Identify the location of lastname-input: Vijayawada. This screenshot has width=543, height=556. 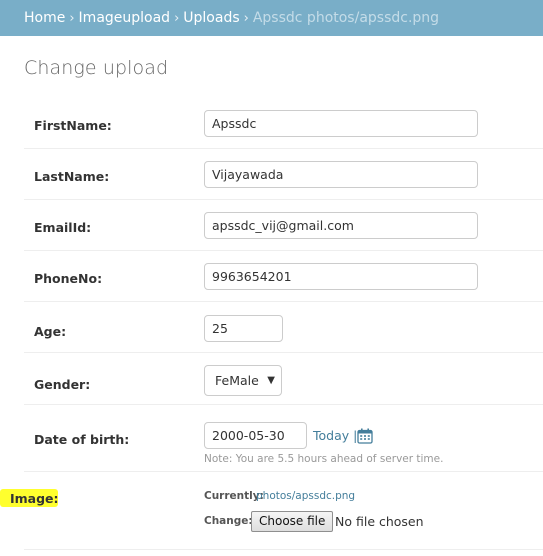
(341, 174).